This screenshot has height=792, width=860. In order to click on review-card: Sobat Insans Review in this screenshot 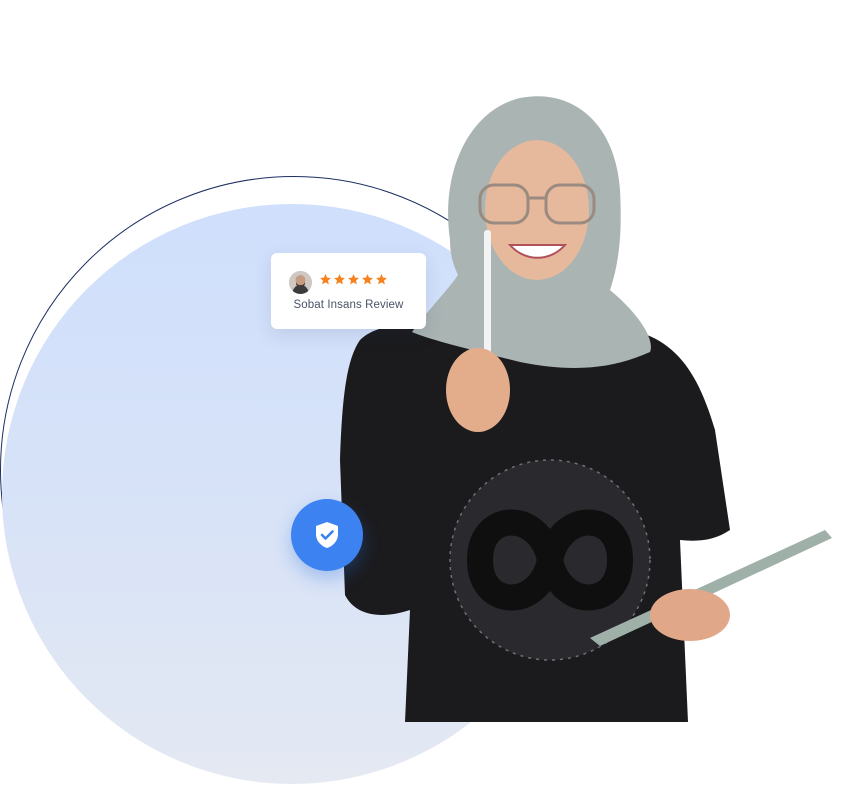, I will do `click(348, 291)`.